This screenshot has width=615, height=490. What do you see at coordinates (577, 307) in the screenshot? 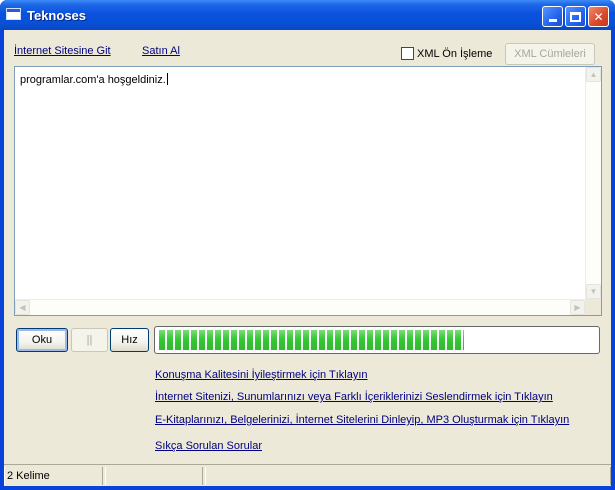
I see `scroll-right-icon: ▶` at bounding box center [577, 307].